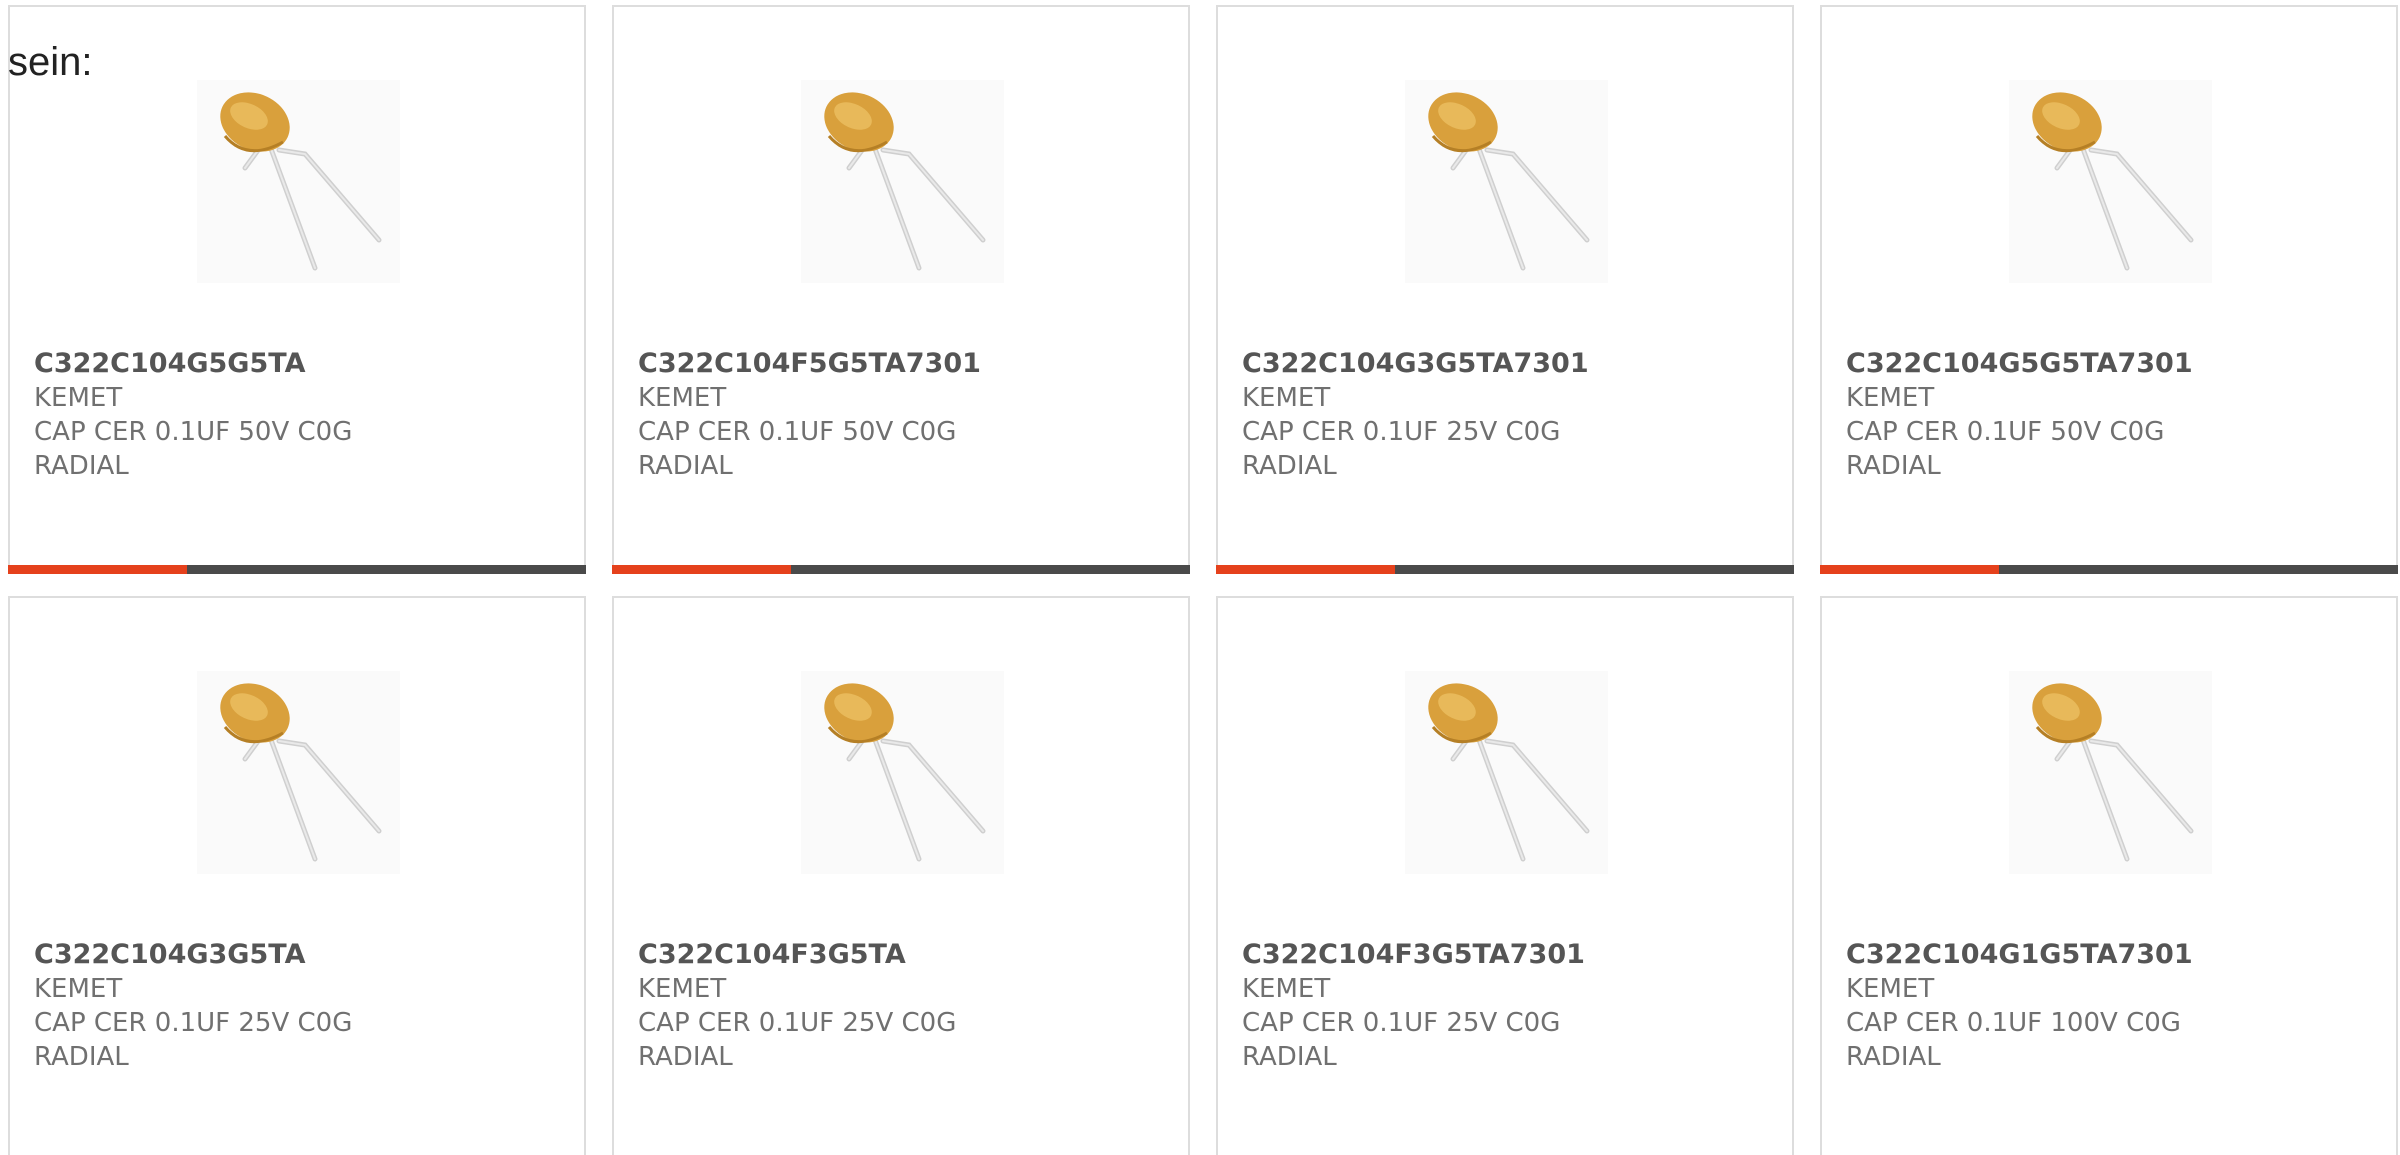 The height and width of the screenshot is (1155, 2400). I want to click on part-number-link: C322C104G5G5TA, so click(294, 364).